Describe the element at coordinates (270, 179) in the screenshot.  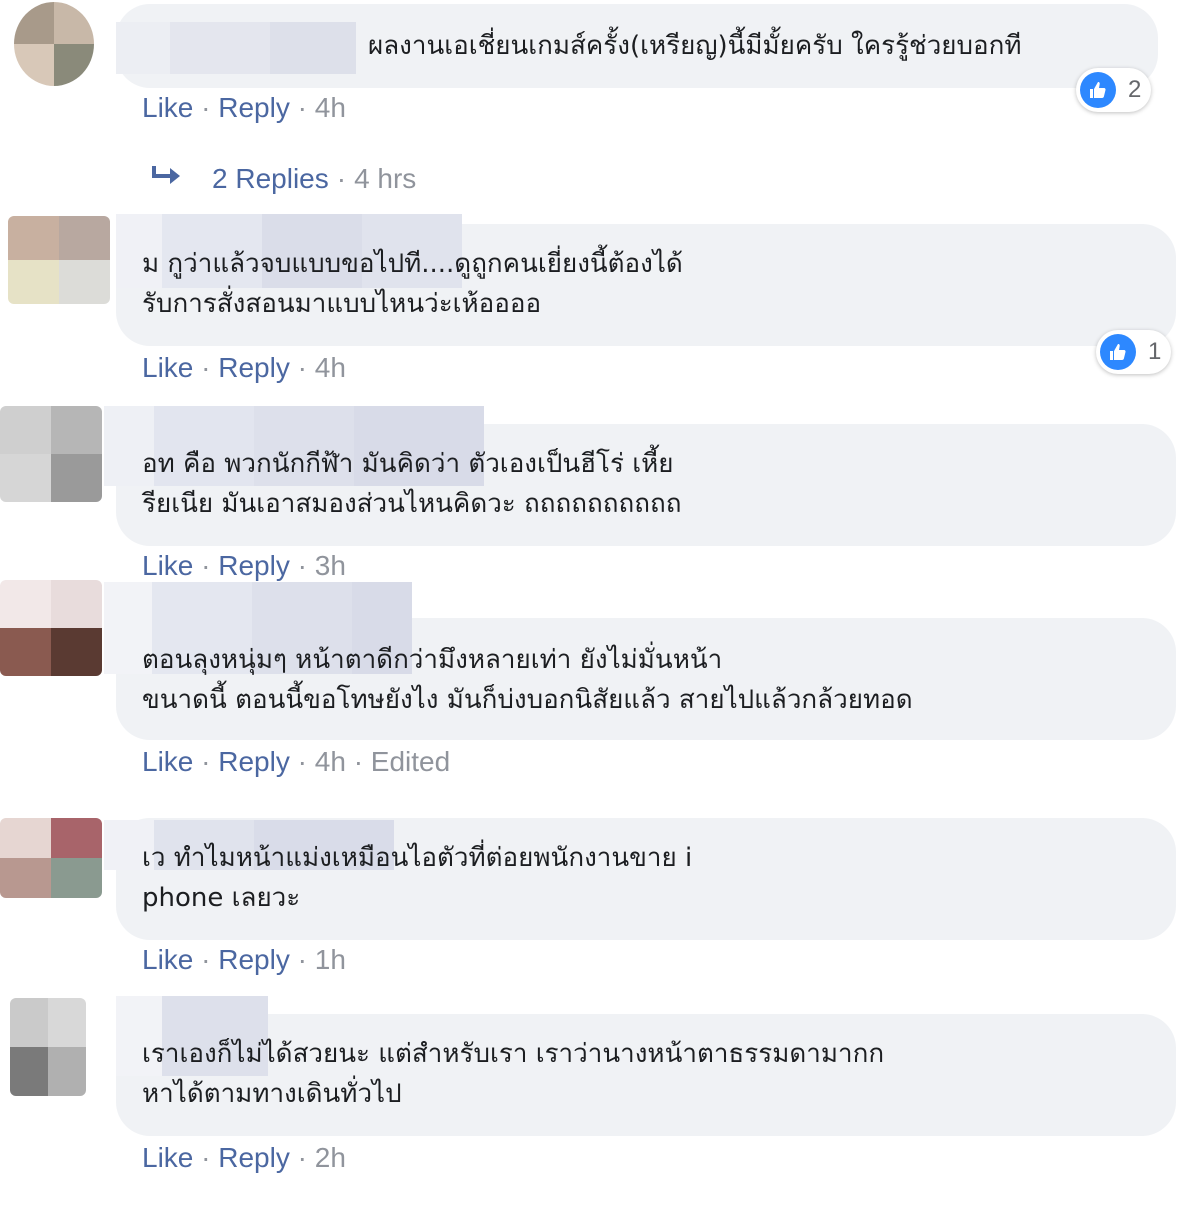
I see `replies-count: 2 Replies` at that location.